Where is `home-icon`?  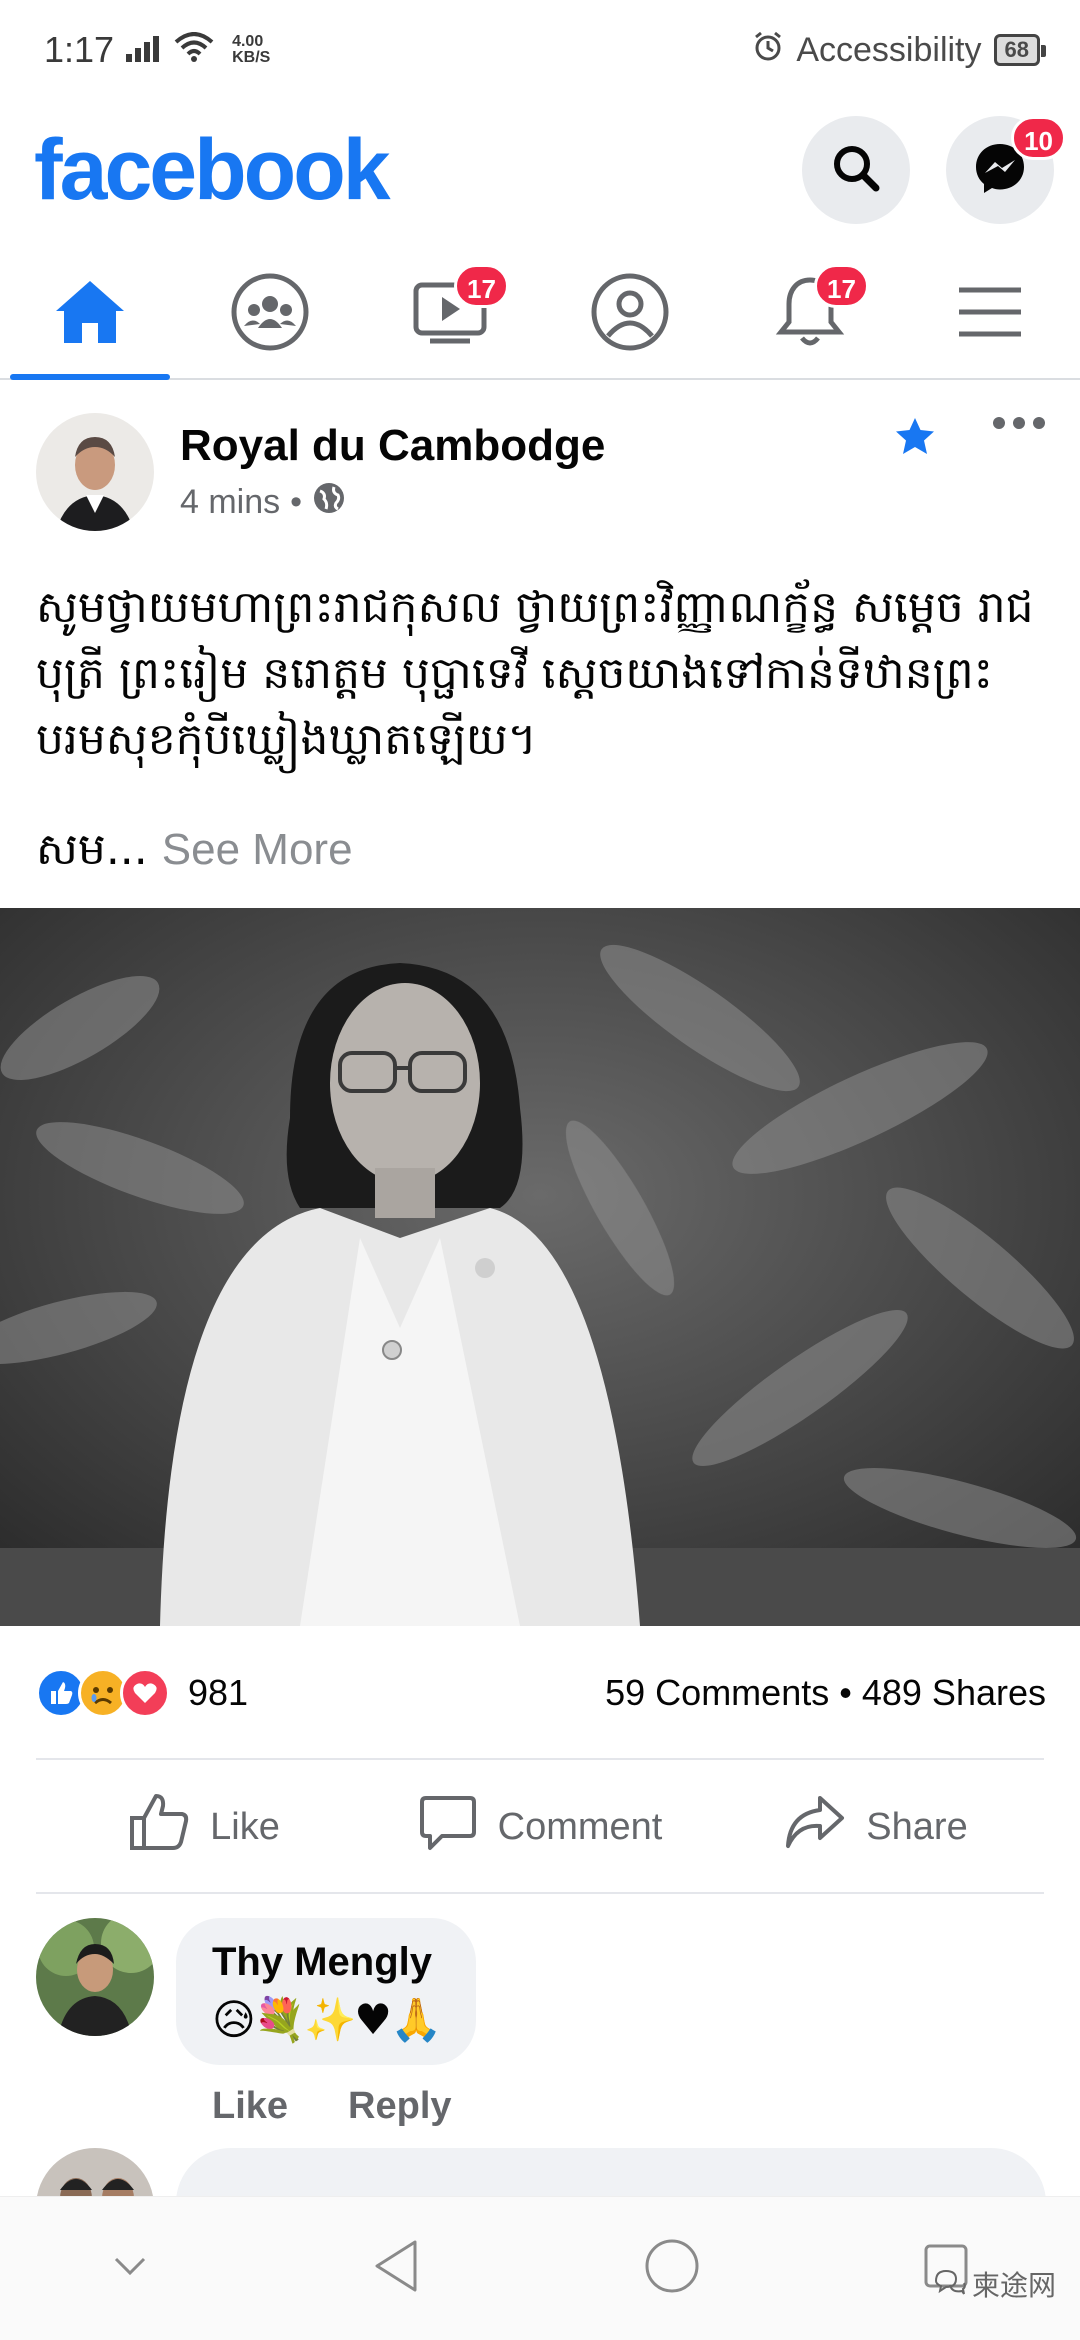
home-icon is located at coordinates (90, 314).